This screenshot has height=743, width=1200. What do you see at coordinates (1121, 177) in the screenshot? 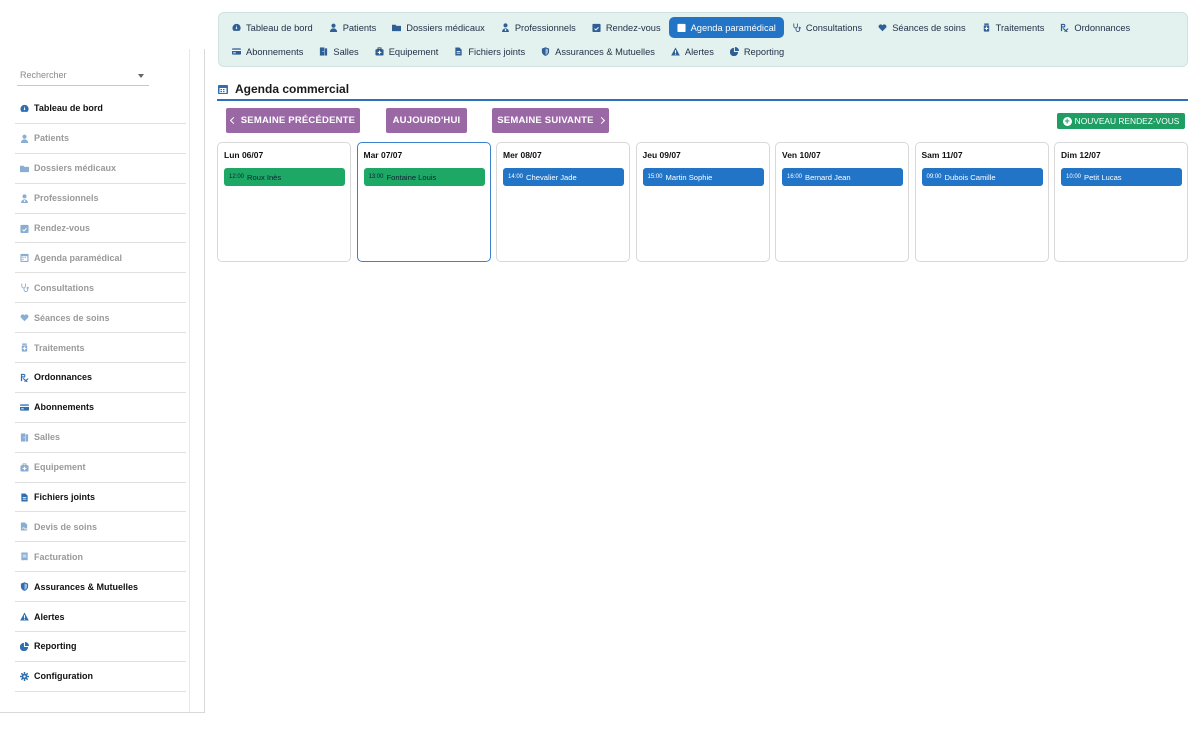
I see `appointment-event: 10:00 Petit Lucas` at bounding box center [1121, 177].